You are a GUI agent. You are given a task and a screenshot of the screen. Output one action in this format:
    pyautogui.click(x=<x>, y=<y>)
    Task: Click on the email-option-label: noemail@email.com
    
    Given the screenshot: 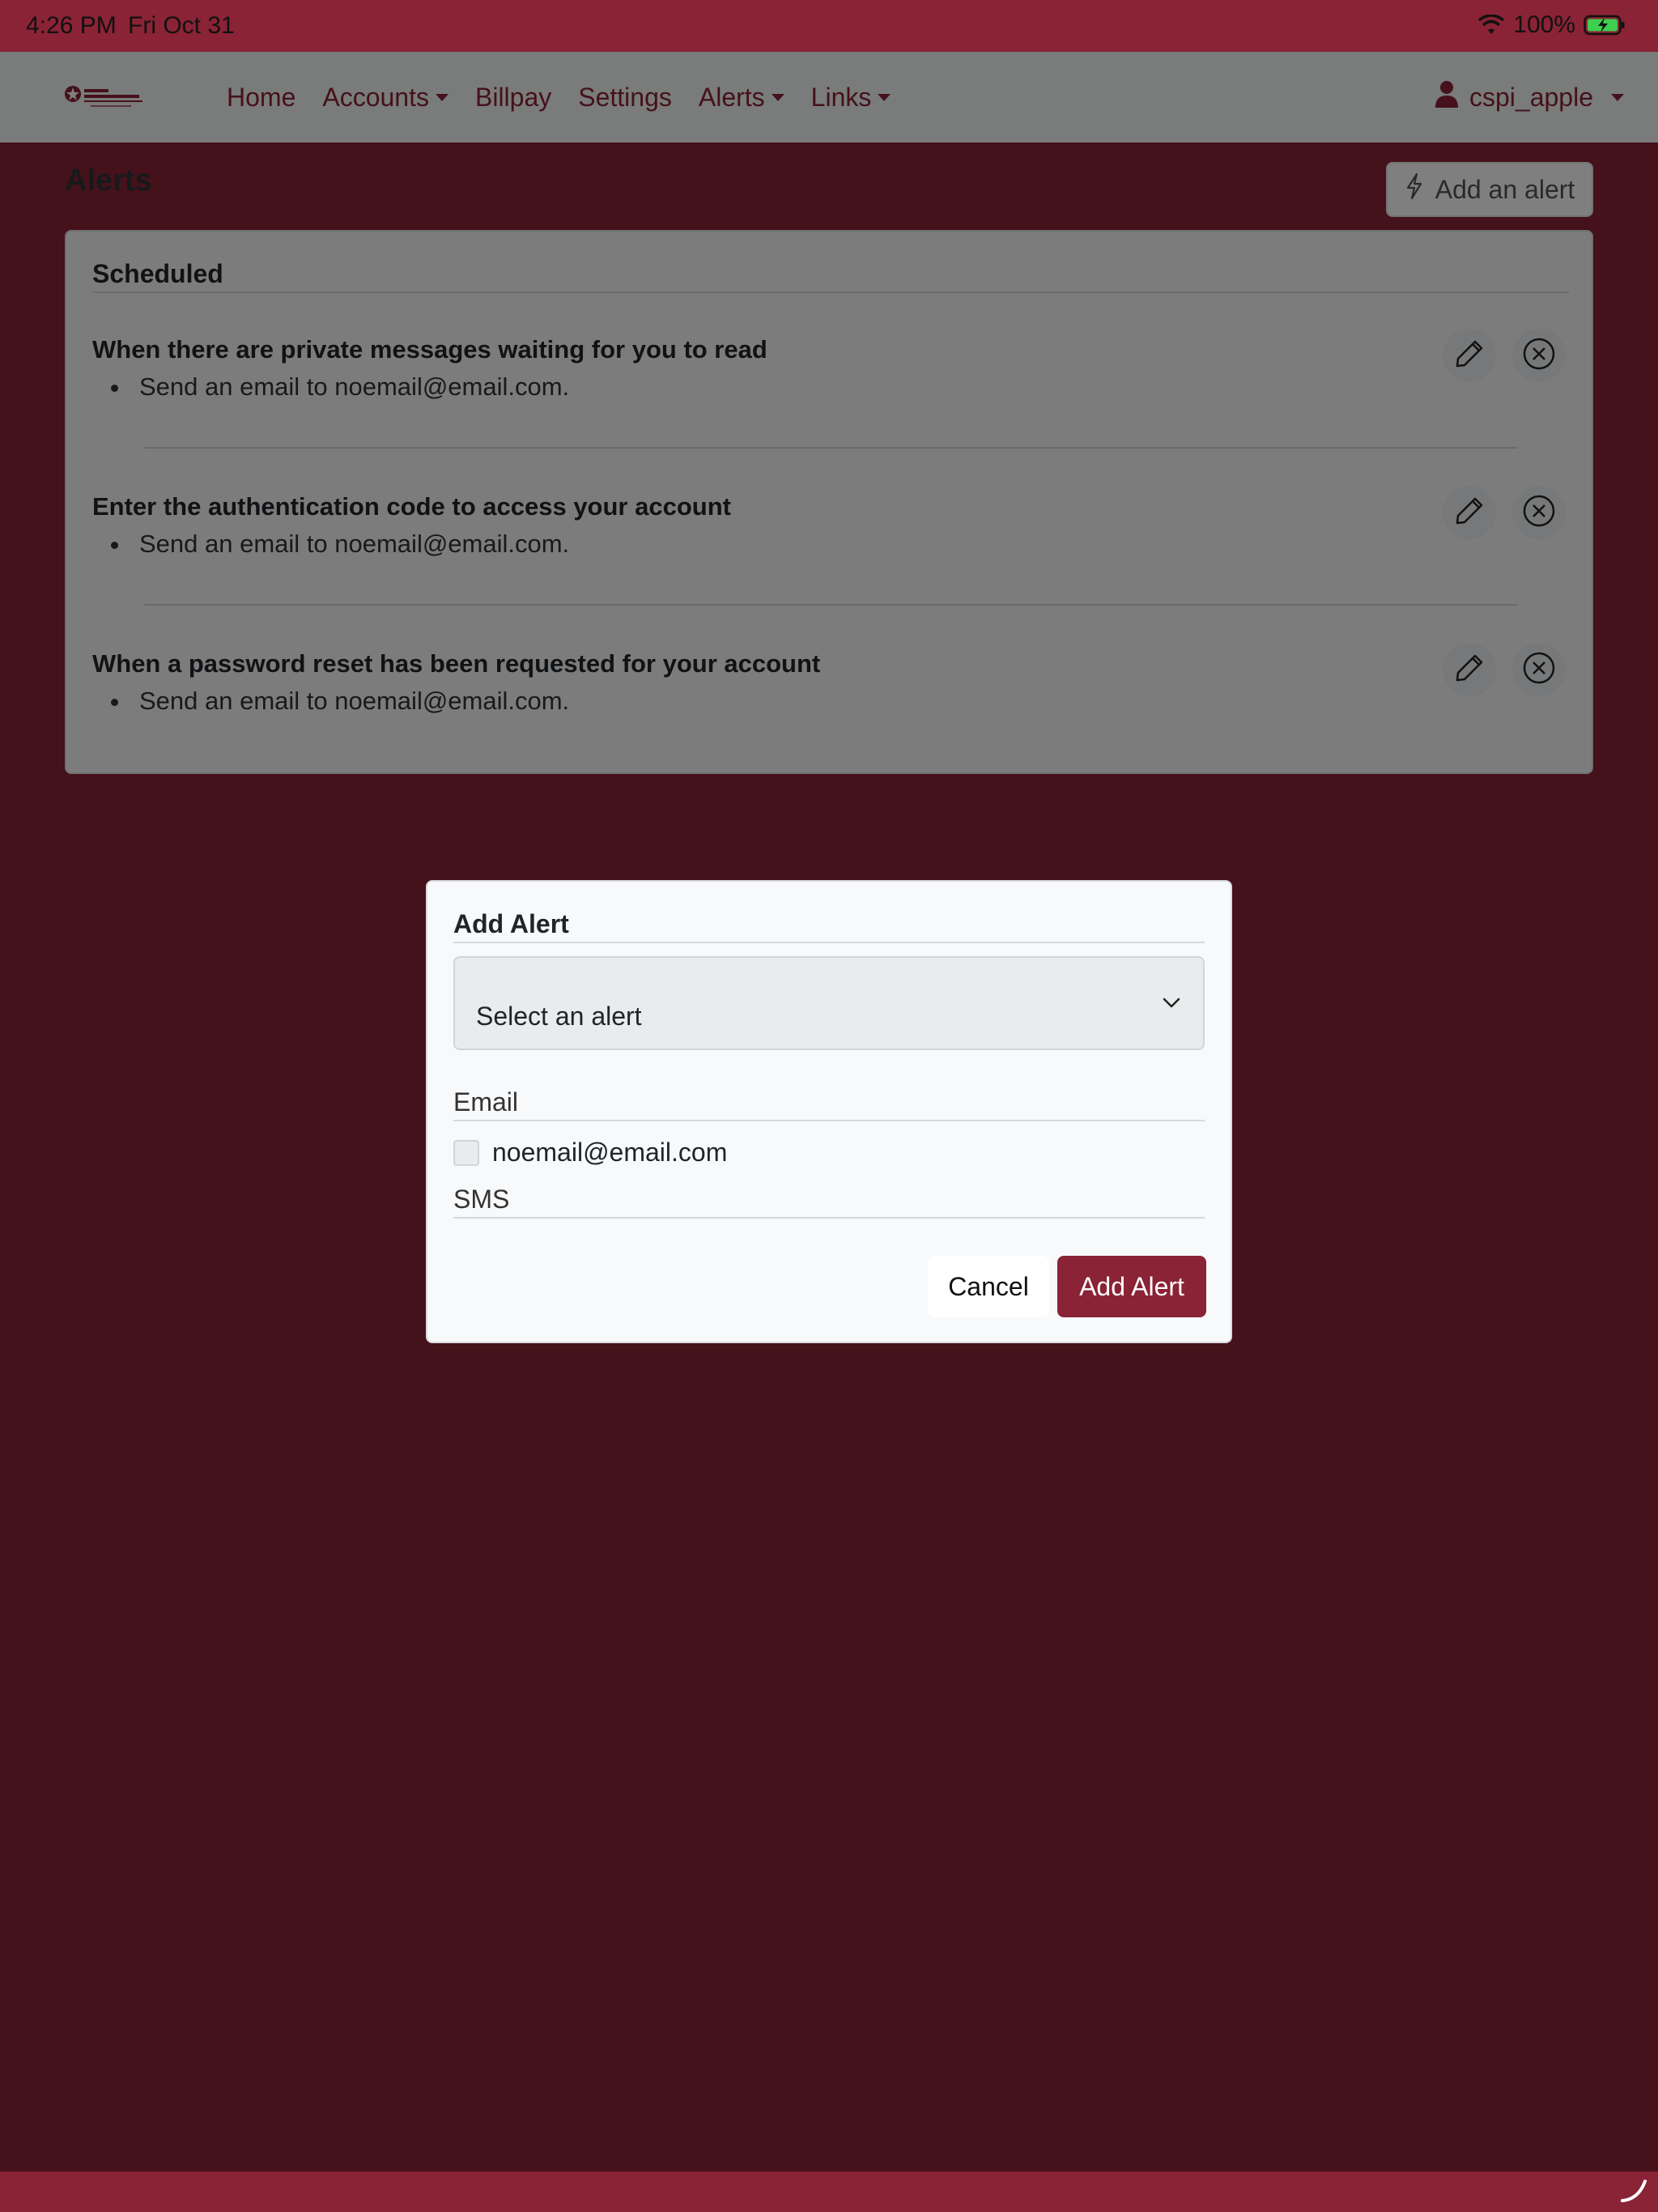 What is the action you would take?
    pyautogui.click(x=610, y=1153)
    